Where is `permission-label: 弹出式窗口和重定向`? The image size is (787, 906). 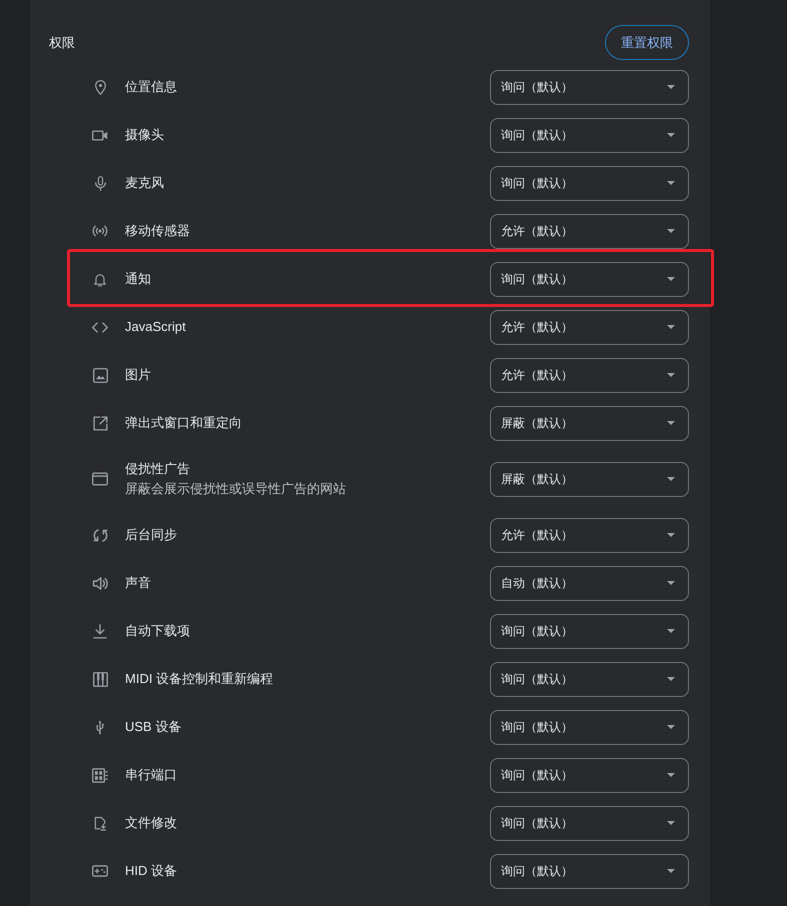
permission-label: 弹出式窗口和重定向 is located at coordinates (184, 423).